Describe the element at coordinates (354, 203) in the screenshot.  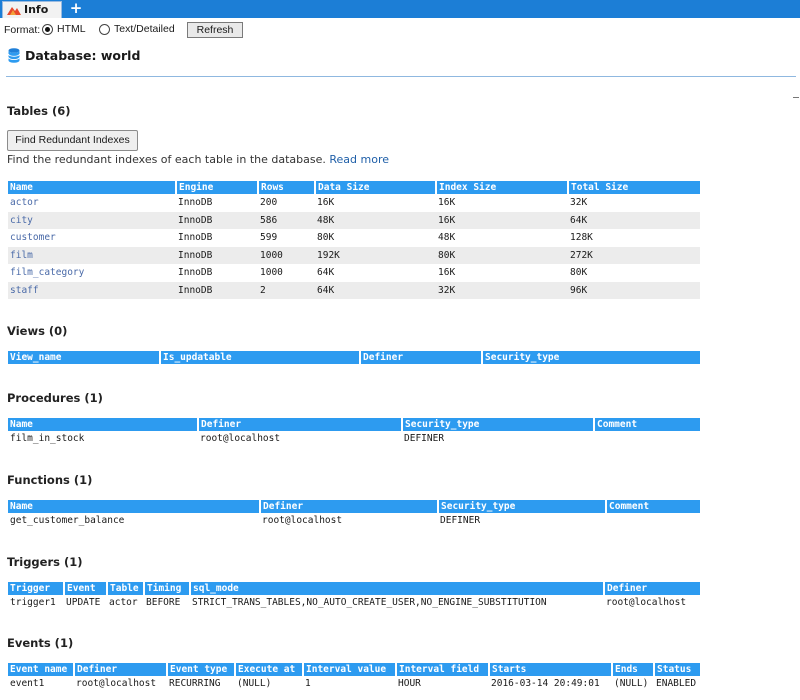
I see `table-row: actor InnoDB 200 16K 16K 32K` at that location.